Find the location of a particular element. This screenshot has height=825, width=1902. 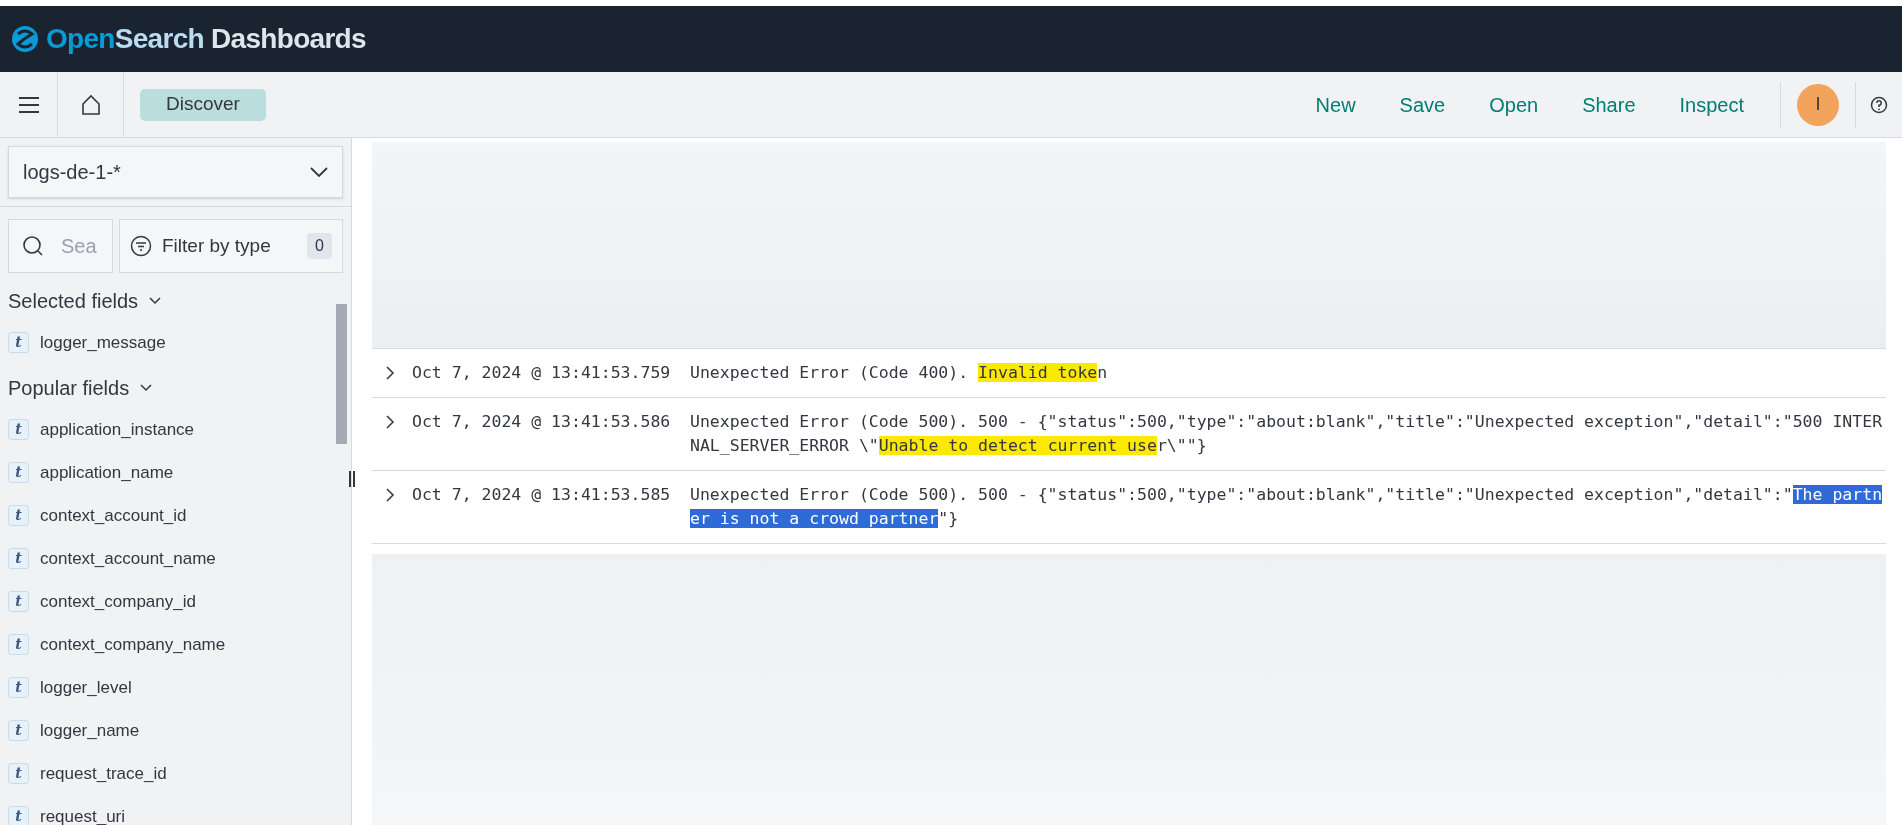

section-header: Selected fields is located at coordinates (85, 301).